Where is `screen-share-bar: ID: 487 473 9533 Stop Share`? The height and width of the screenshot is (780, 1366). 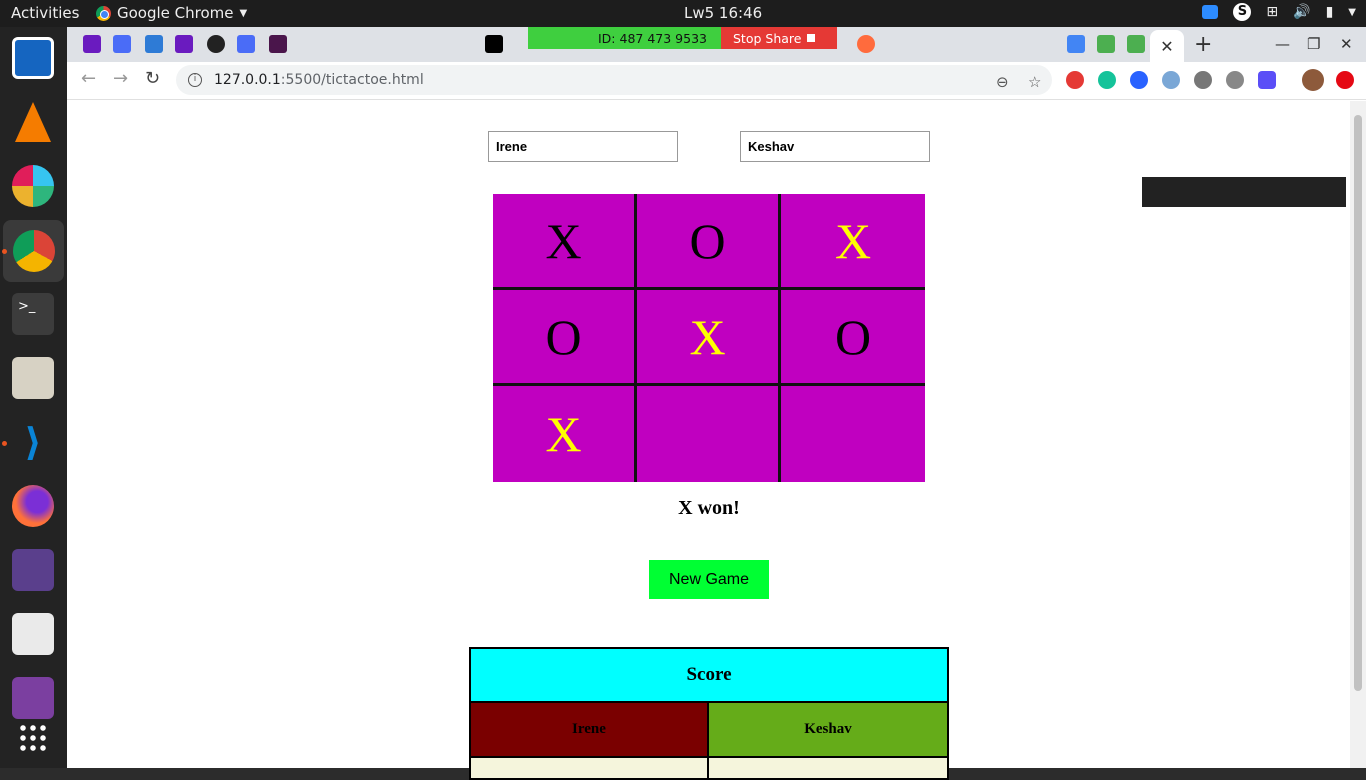 screen-share-bar: ID: 487 473 9533 Stop Share is located at coordinates (682, 38).